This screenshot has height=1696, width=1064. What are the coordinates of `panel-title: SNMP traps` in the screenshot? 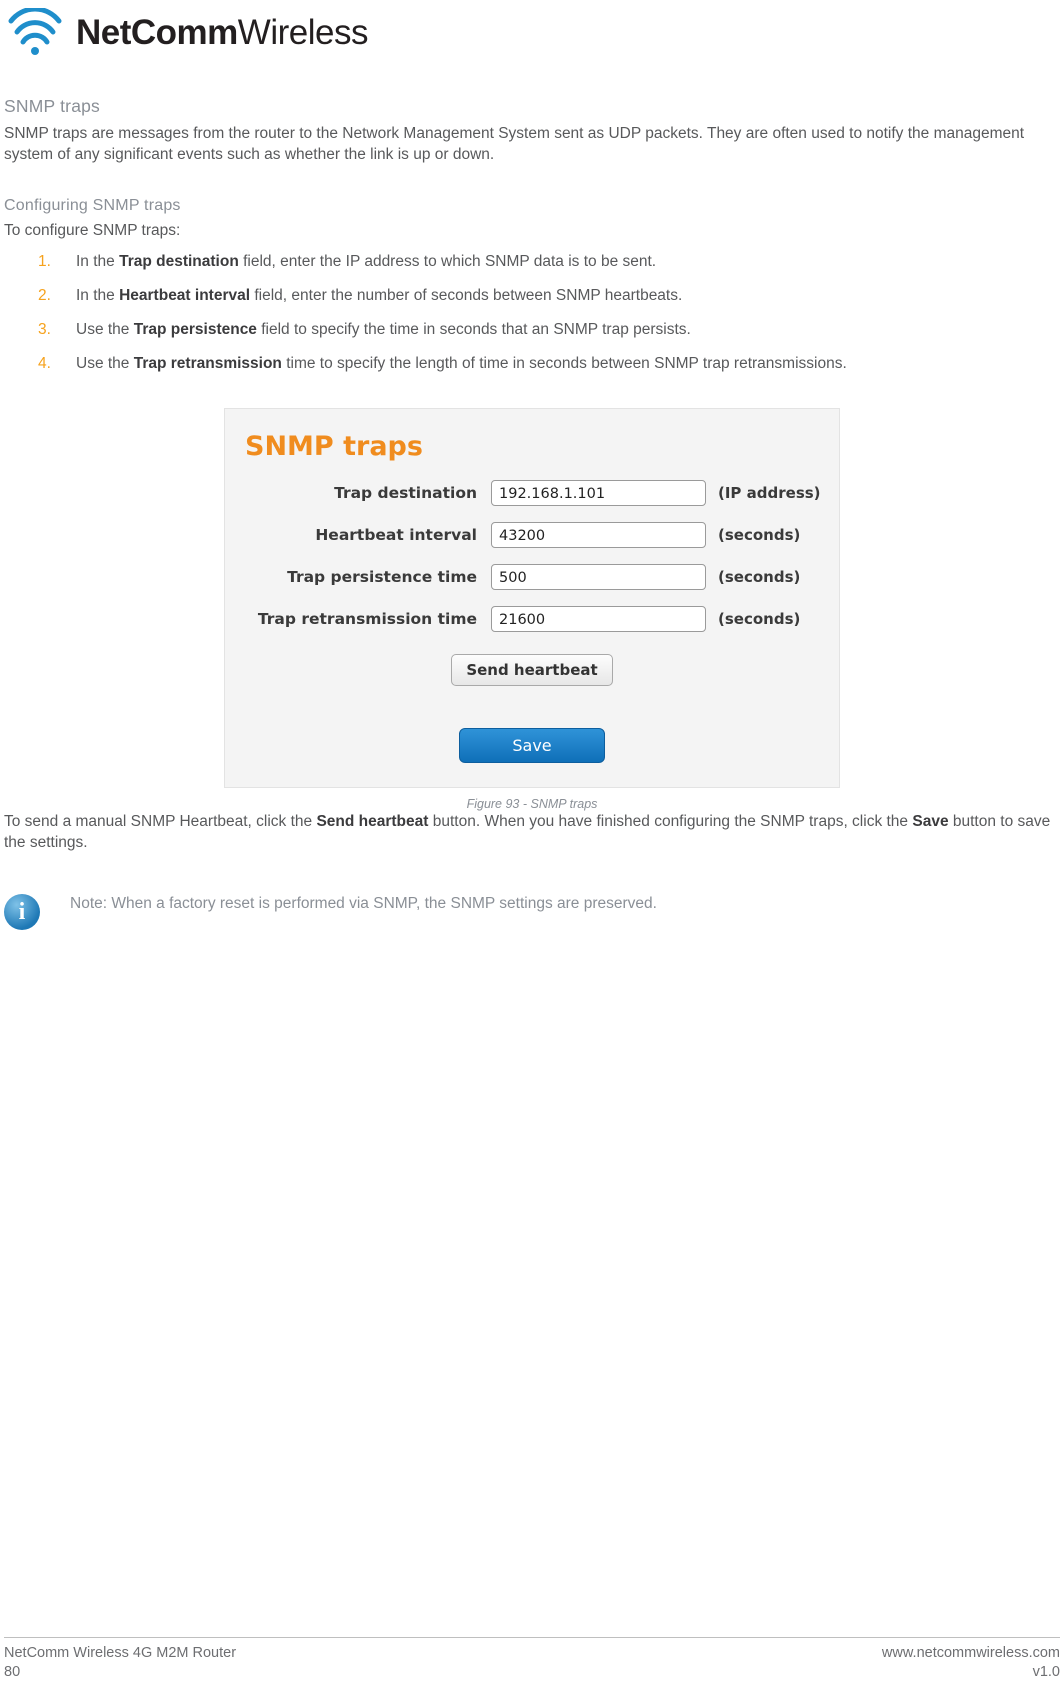 It's located at (334, 446).